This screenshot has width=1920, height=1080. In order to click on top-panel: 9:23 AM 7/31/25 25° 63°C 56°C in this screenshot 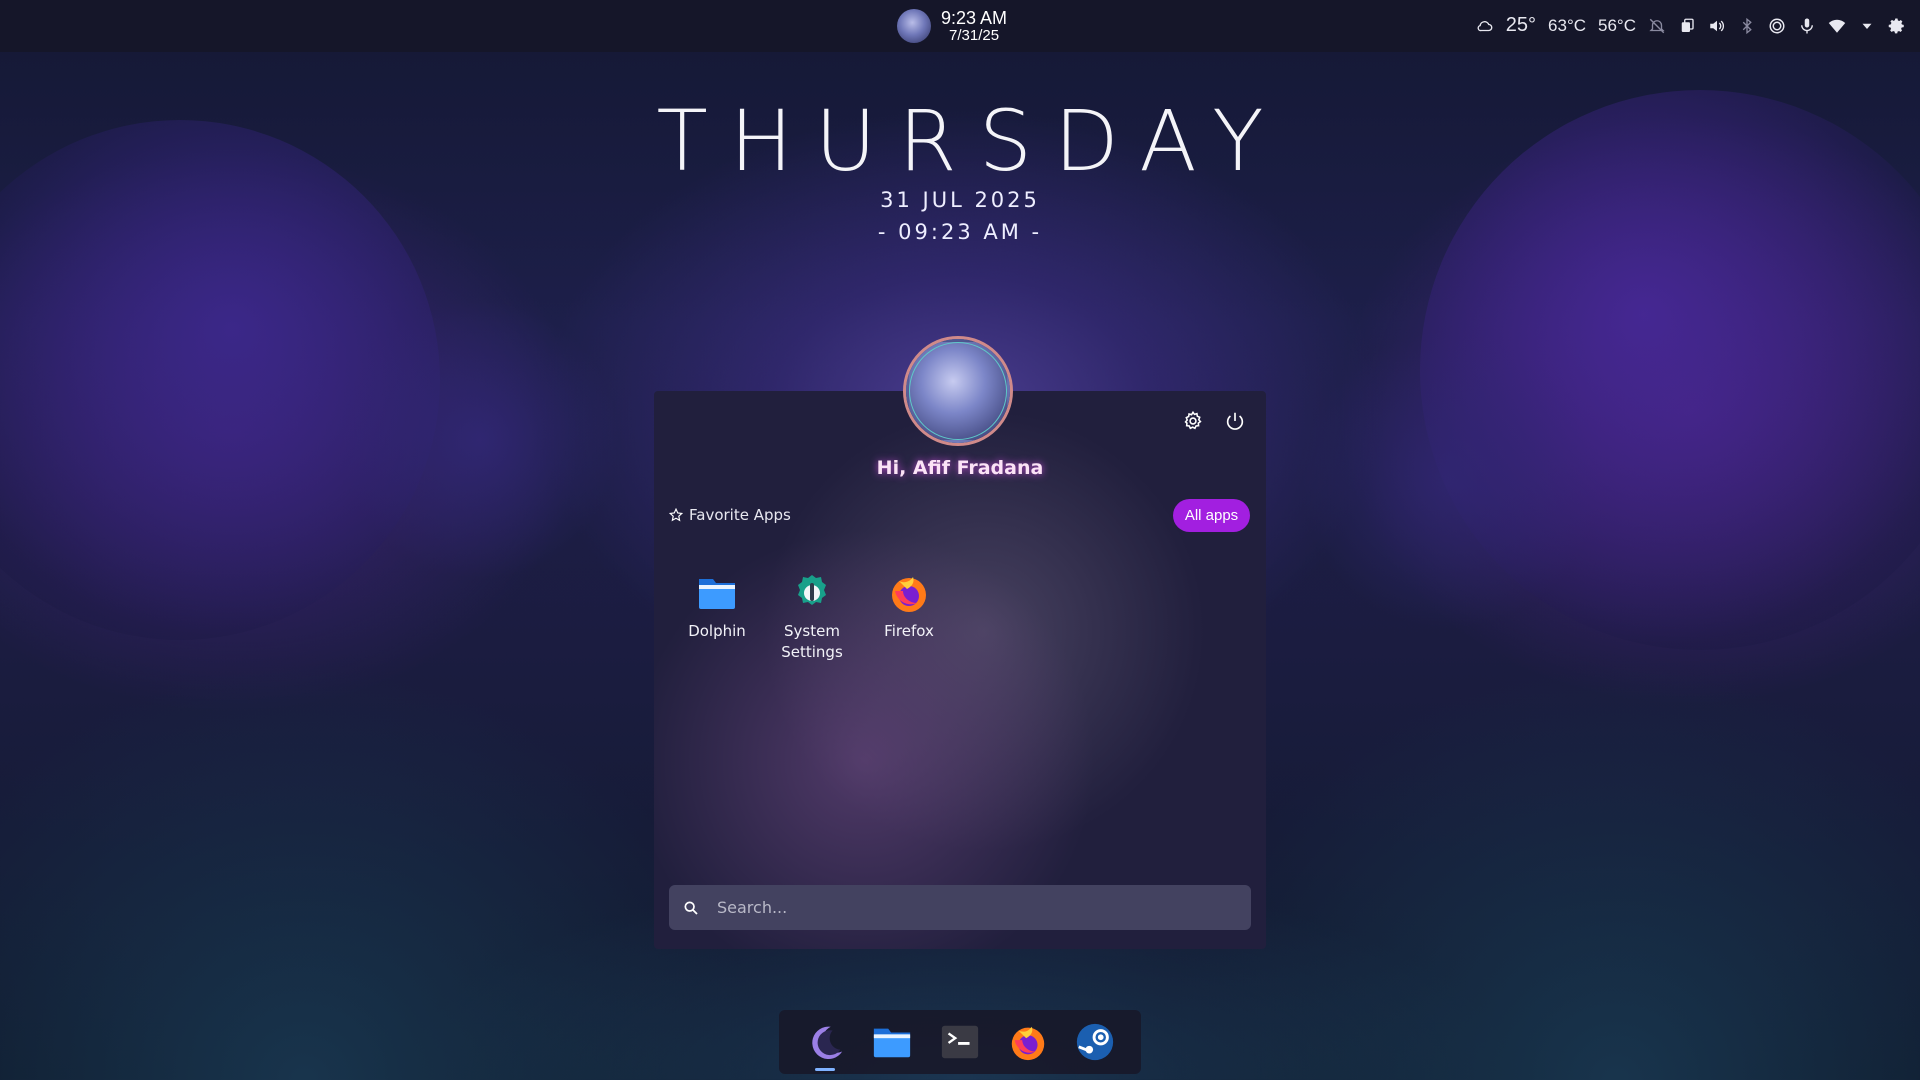, I will do `click(960, 26)`.